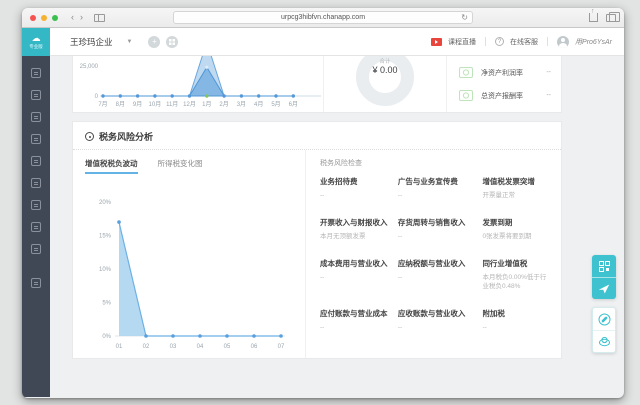 The image size is (640, 405). I want to click on svg-text: 01, so click(119, 347).